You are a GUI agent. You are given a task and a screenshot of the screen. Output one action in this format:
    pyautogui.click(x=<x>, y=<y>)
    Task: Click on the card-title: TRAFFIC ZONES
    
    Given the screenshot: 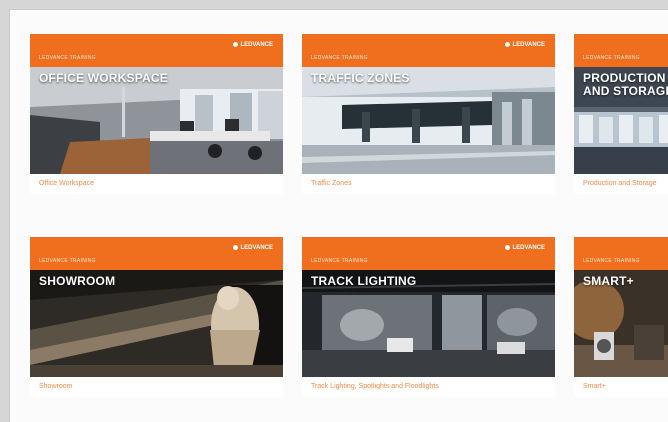 What is the action you would take?
    pyautogui.click(x=360, y=78)
    